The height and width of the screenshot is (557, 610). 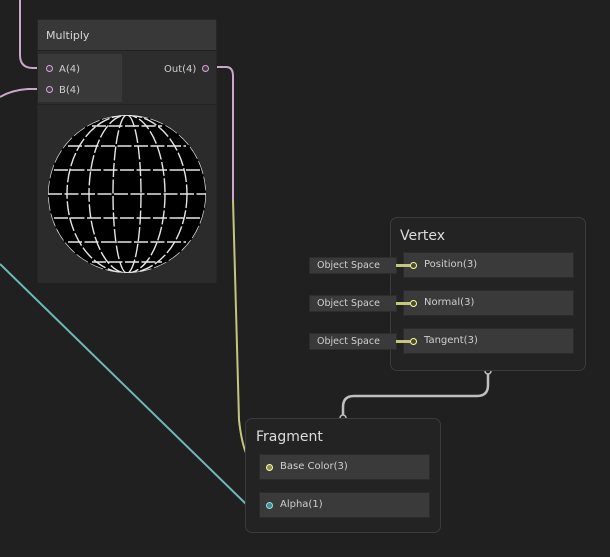 I want to click on multiply-node: Multiply A(4) B(4) Out(4), so click(x=127, y=151).